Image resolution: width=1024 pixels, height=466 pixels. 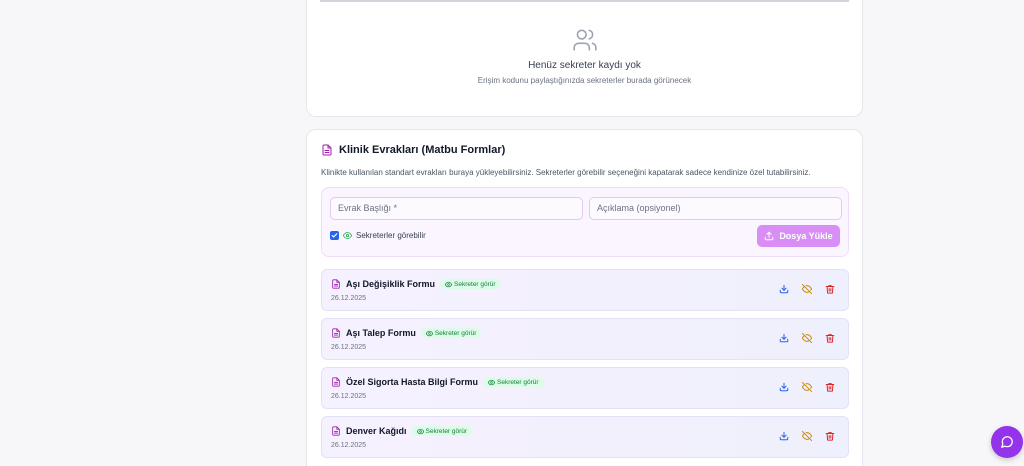 What do you see at coordinates (806, 236) in the screenshot?
I see `upload-button-label: Dosya Yükle` at bounding box center [806, 236].